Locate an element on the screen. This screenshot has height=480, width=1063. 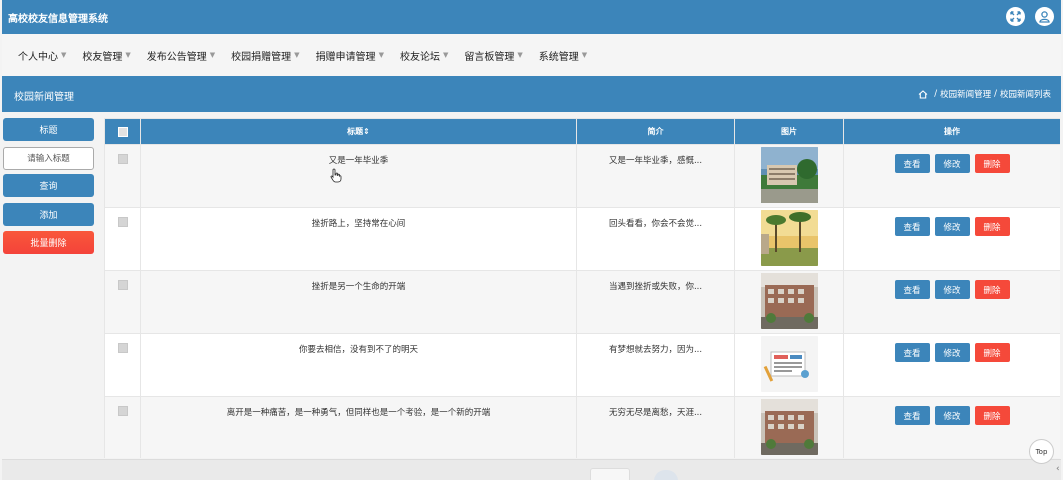
table-row: 挫折路上，坚持常在心间 回头看看，你会不会觉... 查看 修改 删除 is located at coordinates (582, 239).